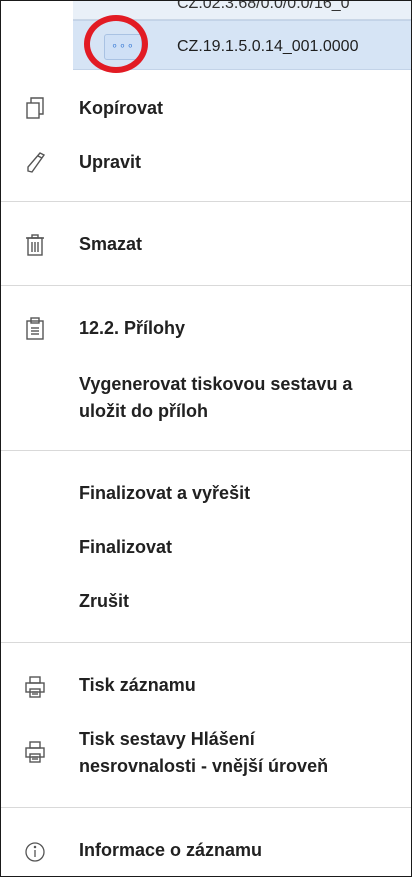 The image size is (412, 877). I want to click on trash-icon, so click(35, 245).